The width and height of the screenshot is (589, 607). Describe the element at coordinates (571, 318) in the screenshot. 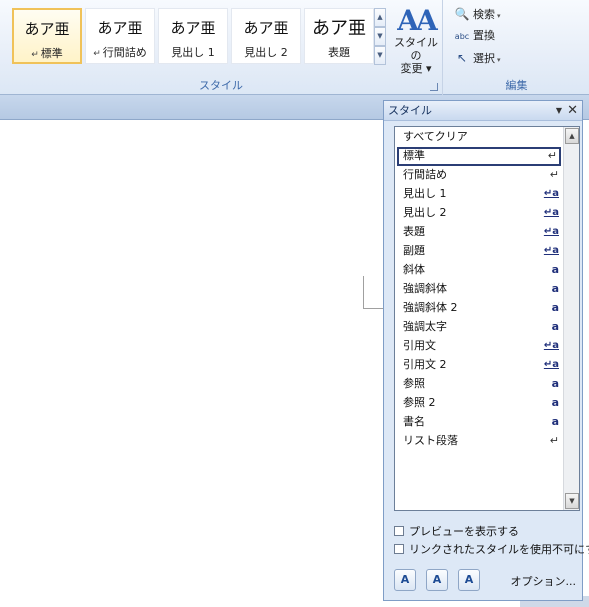

I see `style-list-scrollbar: ▲ ▼` at that location.